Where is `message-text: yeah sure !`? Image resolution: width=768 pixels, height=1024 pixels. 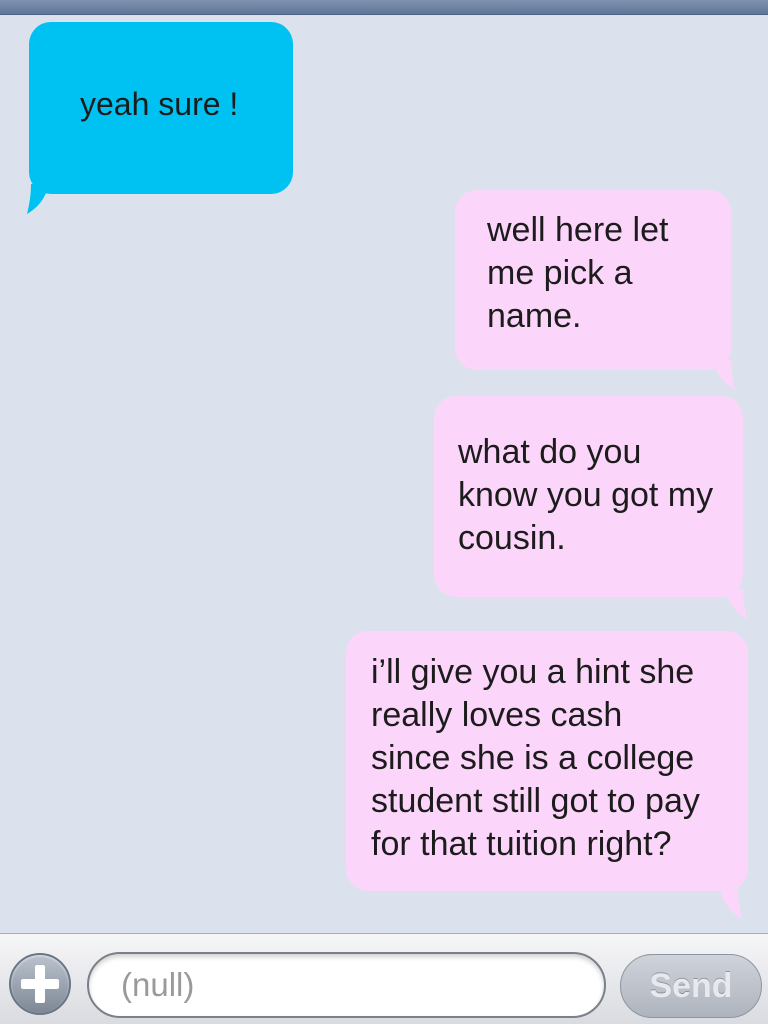
message-text: yeah sure ! is located at coordinates (159, 104).